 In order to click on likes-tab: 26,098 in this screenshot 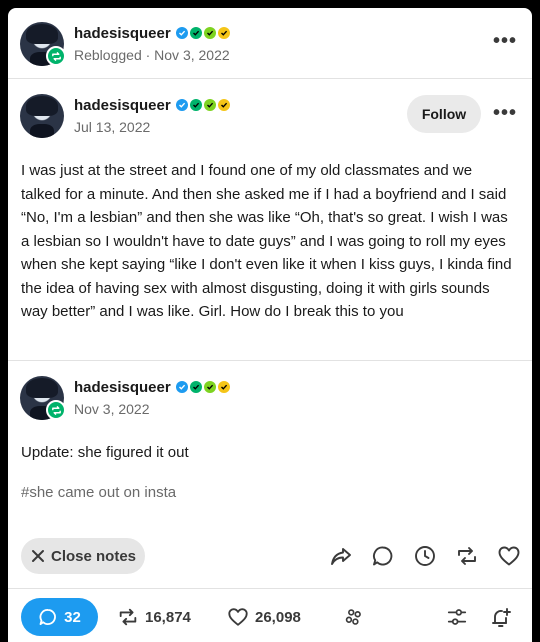, I will do `click(264, 617)`.